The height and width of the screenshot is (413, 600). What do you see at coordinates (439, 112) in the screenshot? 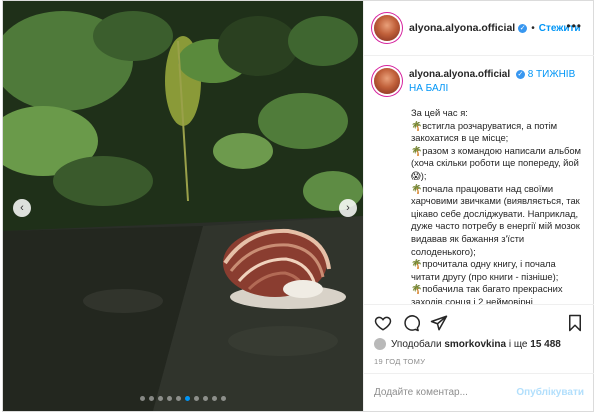
I see `caption-intro: За цей час я:` at bounding box center [439, 112].